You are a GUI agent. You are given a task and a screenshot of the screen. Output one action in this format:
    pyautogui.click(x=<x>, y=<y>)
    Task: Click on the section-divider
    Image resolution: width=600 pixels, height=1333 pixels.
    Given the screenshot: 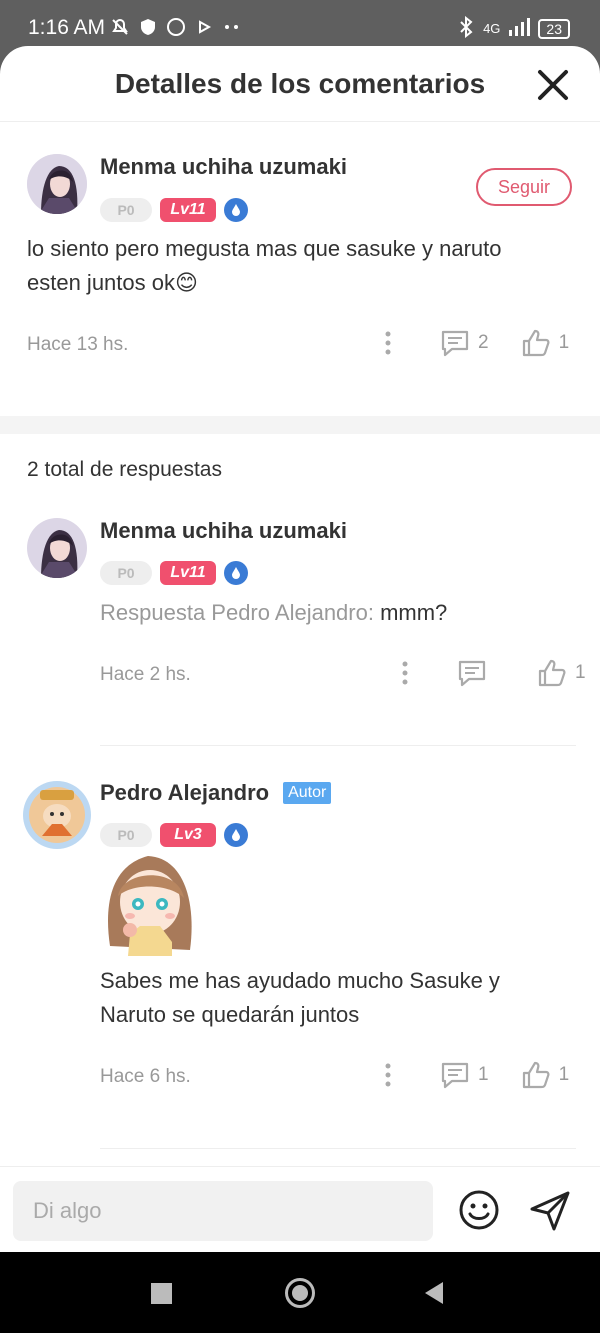 What is the action you would take?
    pyautogui.click(x=300, y=425)
    